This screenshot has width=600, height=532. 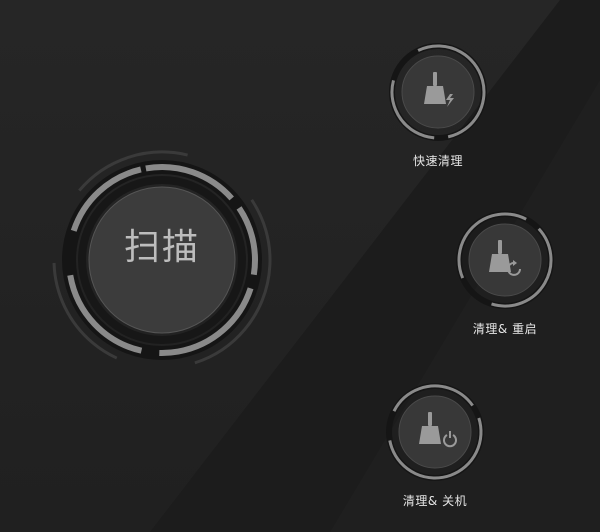 I want to click on clean-shutdown-label: 清理& 关机, so click(x=435, y=501).